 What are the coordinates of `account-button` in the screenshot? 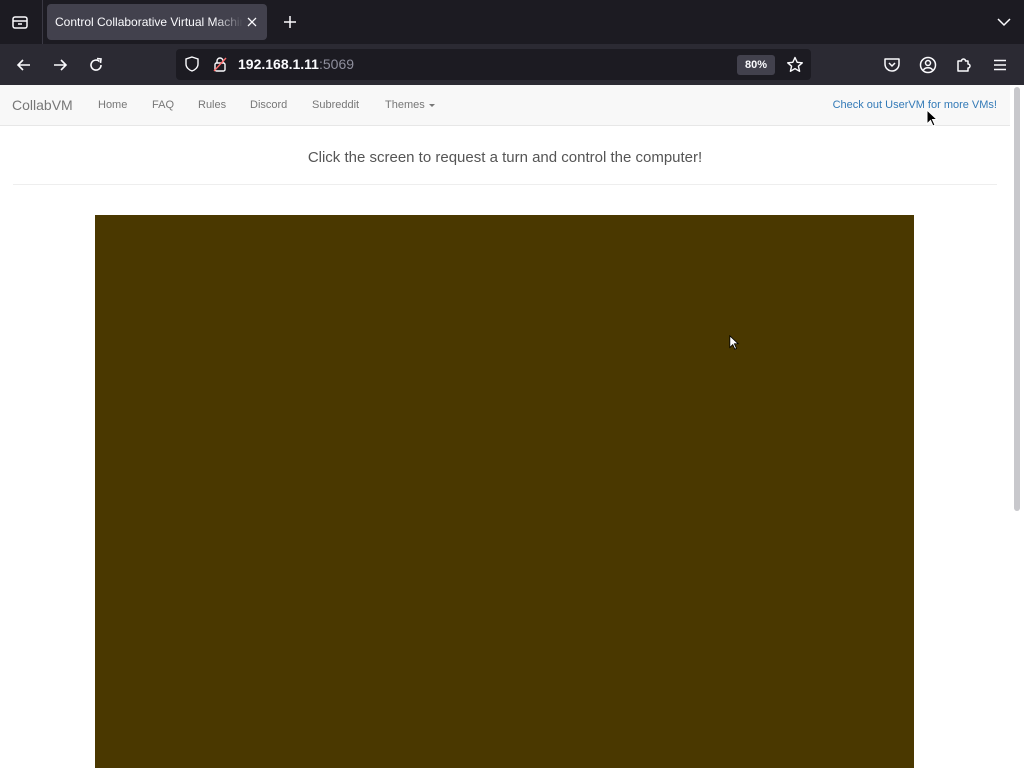 It's located at (928, 65).